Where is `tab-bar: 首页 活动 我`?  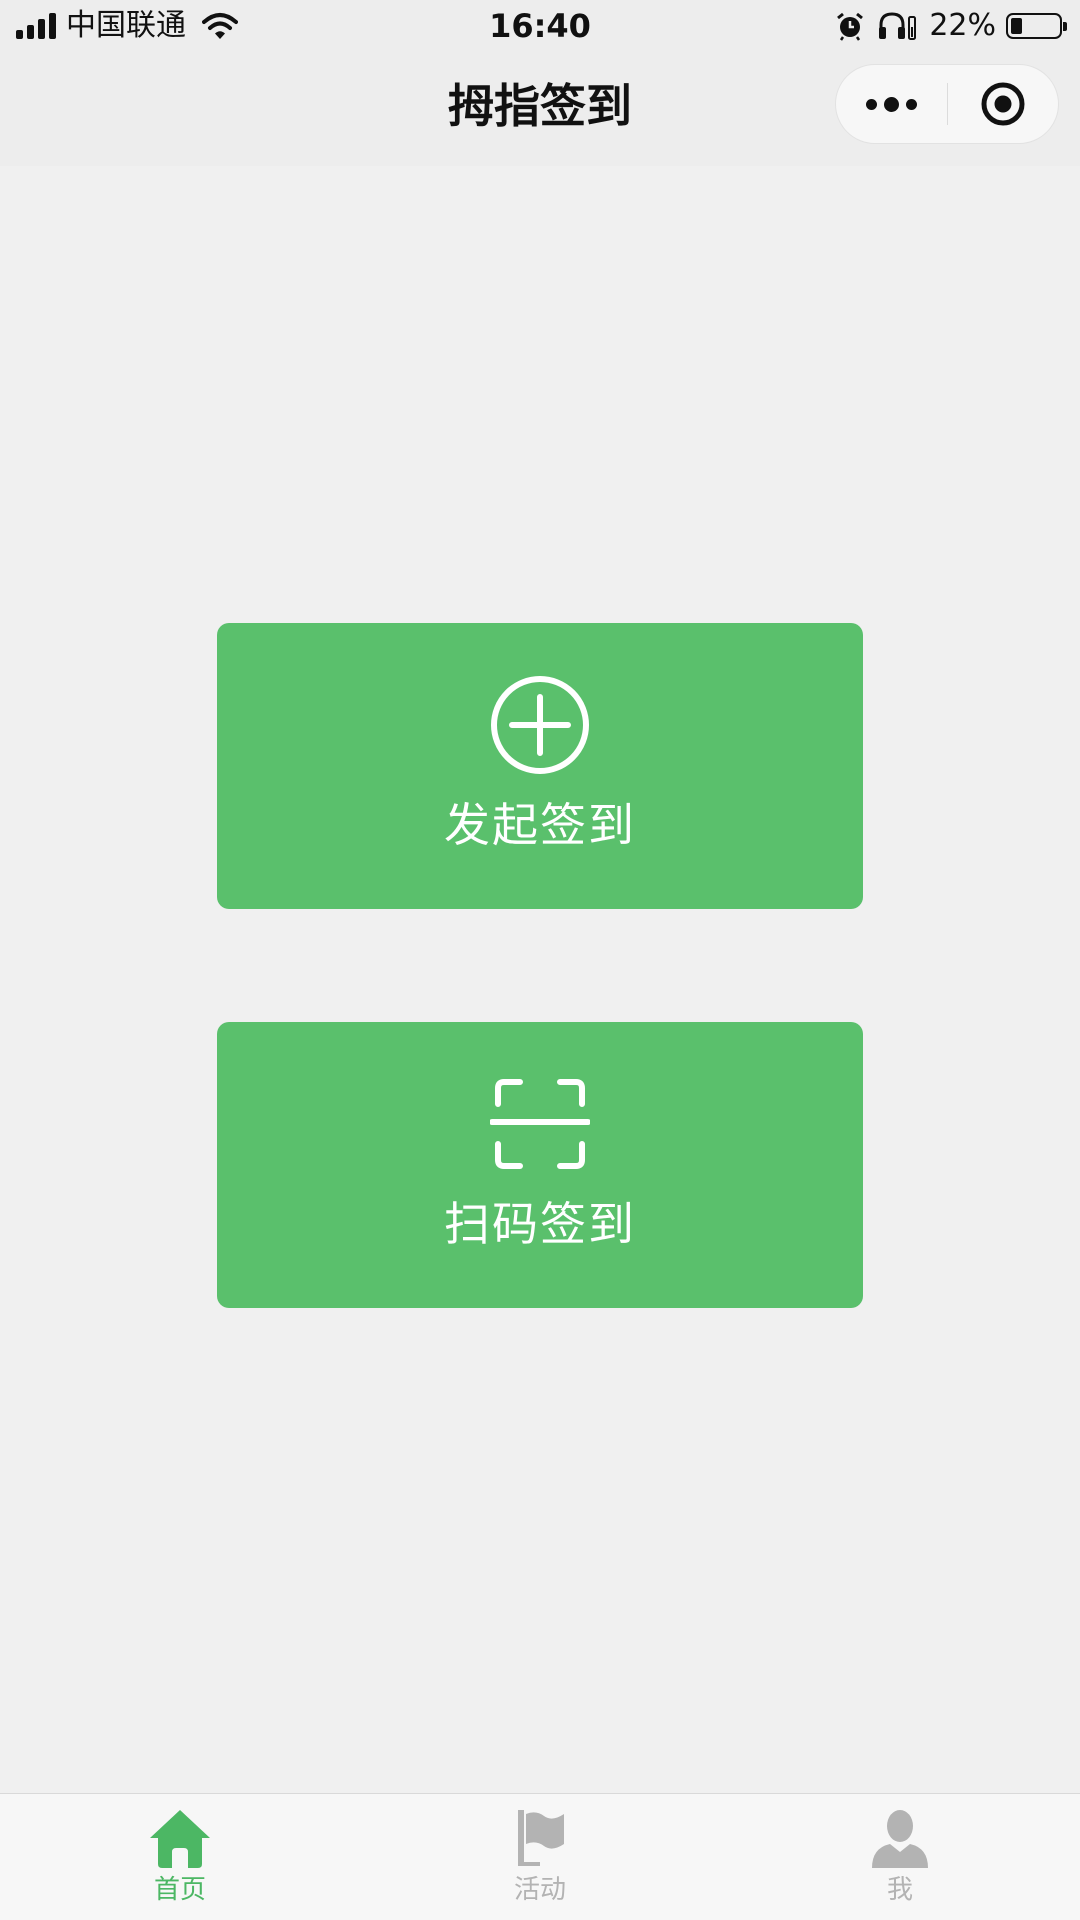
tab-bar: 首页 活动 我 is located at coordinates (540, 1856).